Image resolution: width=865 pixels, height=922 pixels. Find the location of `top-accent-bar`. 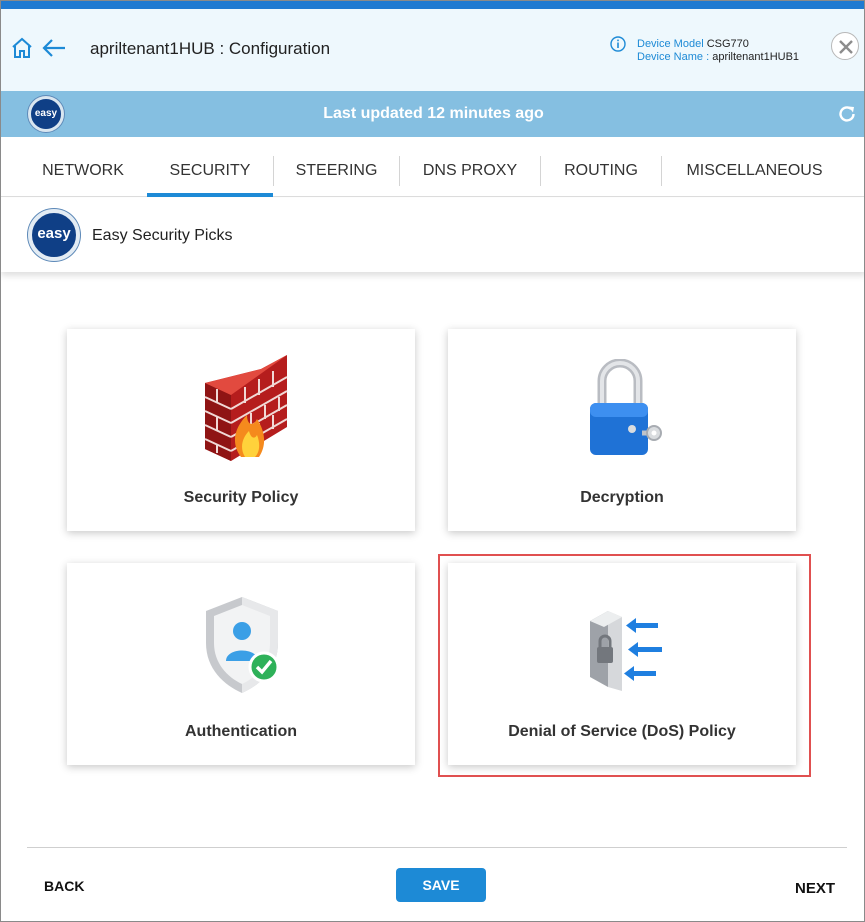

top-accent-bar is located at coordinates (432, 5).